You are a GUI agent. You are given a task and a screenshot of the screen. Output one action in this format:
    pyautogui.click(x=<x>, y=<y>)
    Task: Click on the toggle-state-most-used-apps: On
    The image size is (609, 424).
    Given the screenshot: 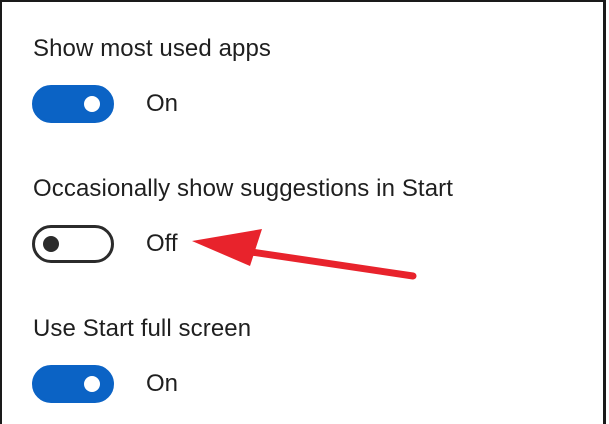 What is the action you would take?
    pyautogui.click(x=162, y=103)
    